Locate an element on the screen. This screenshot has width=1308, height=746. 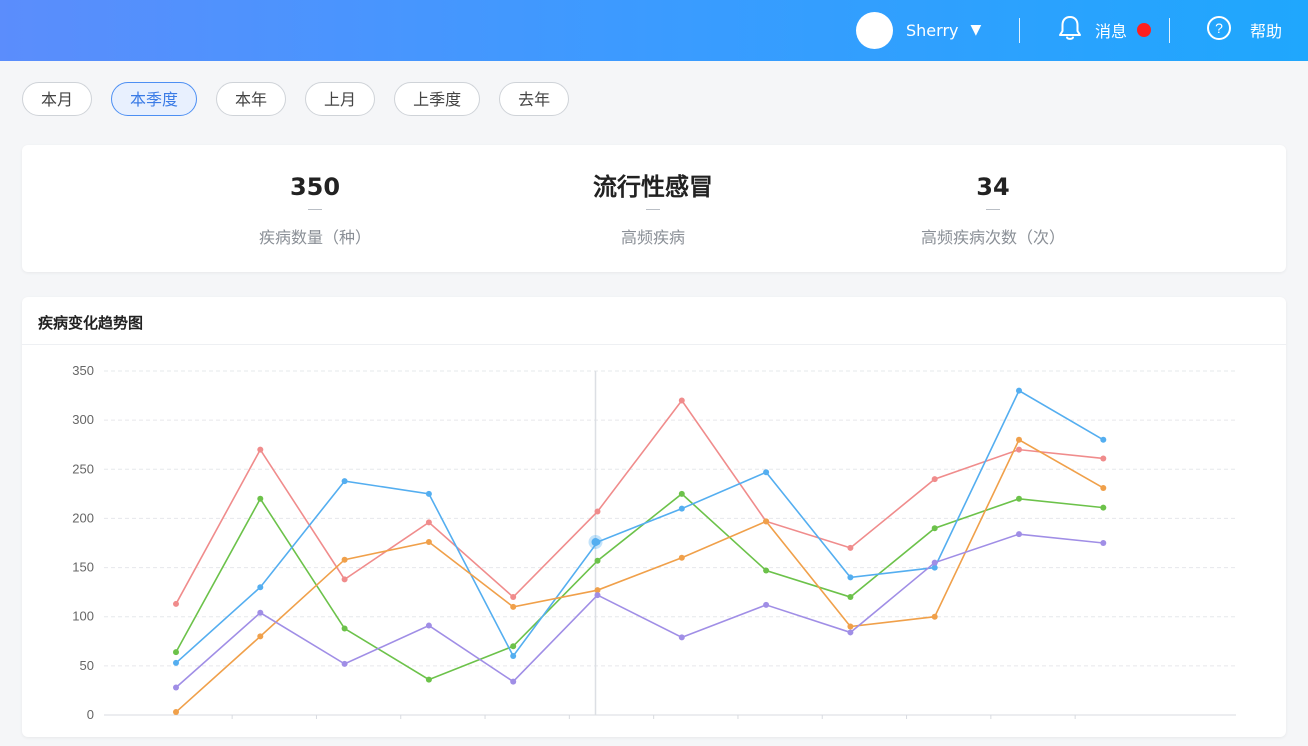
hover-point is located at coordinates (595, 542).